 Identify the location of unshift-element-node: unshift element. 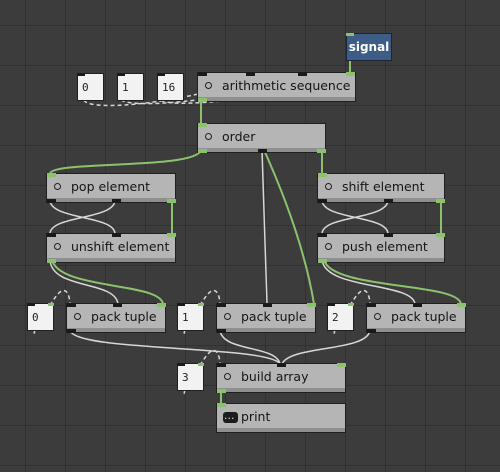
(111, 248).